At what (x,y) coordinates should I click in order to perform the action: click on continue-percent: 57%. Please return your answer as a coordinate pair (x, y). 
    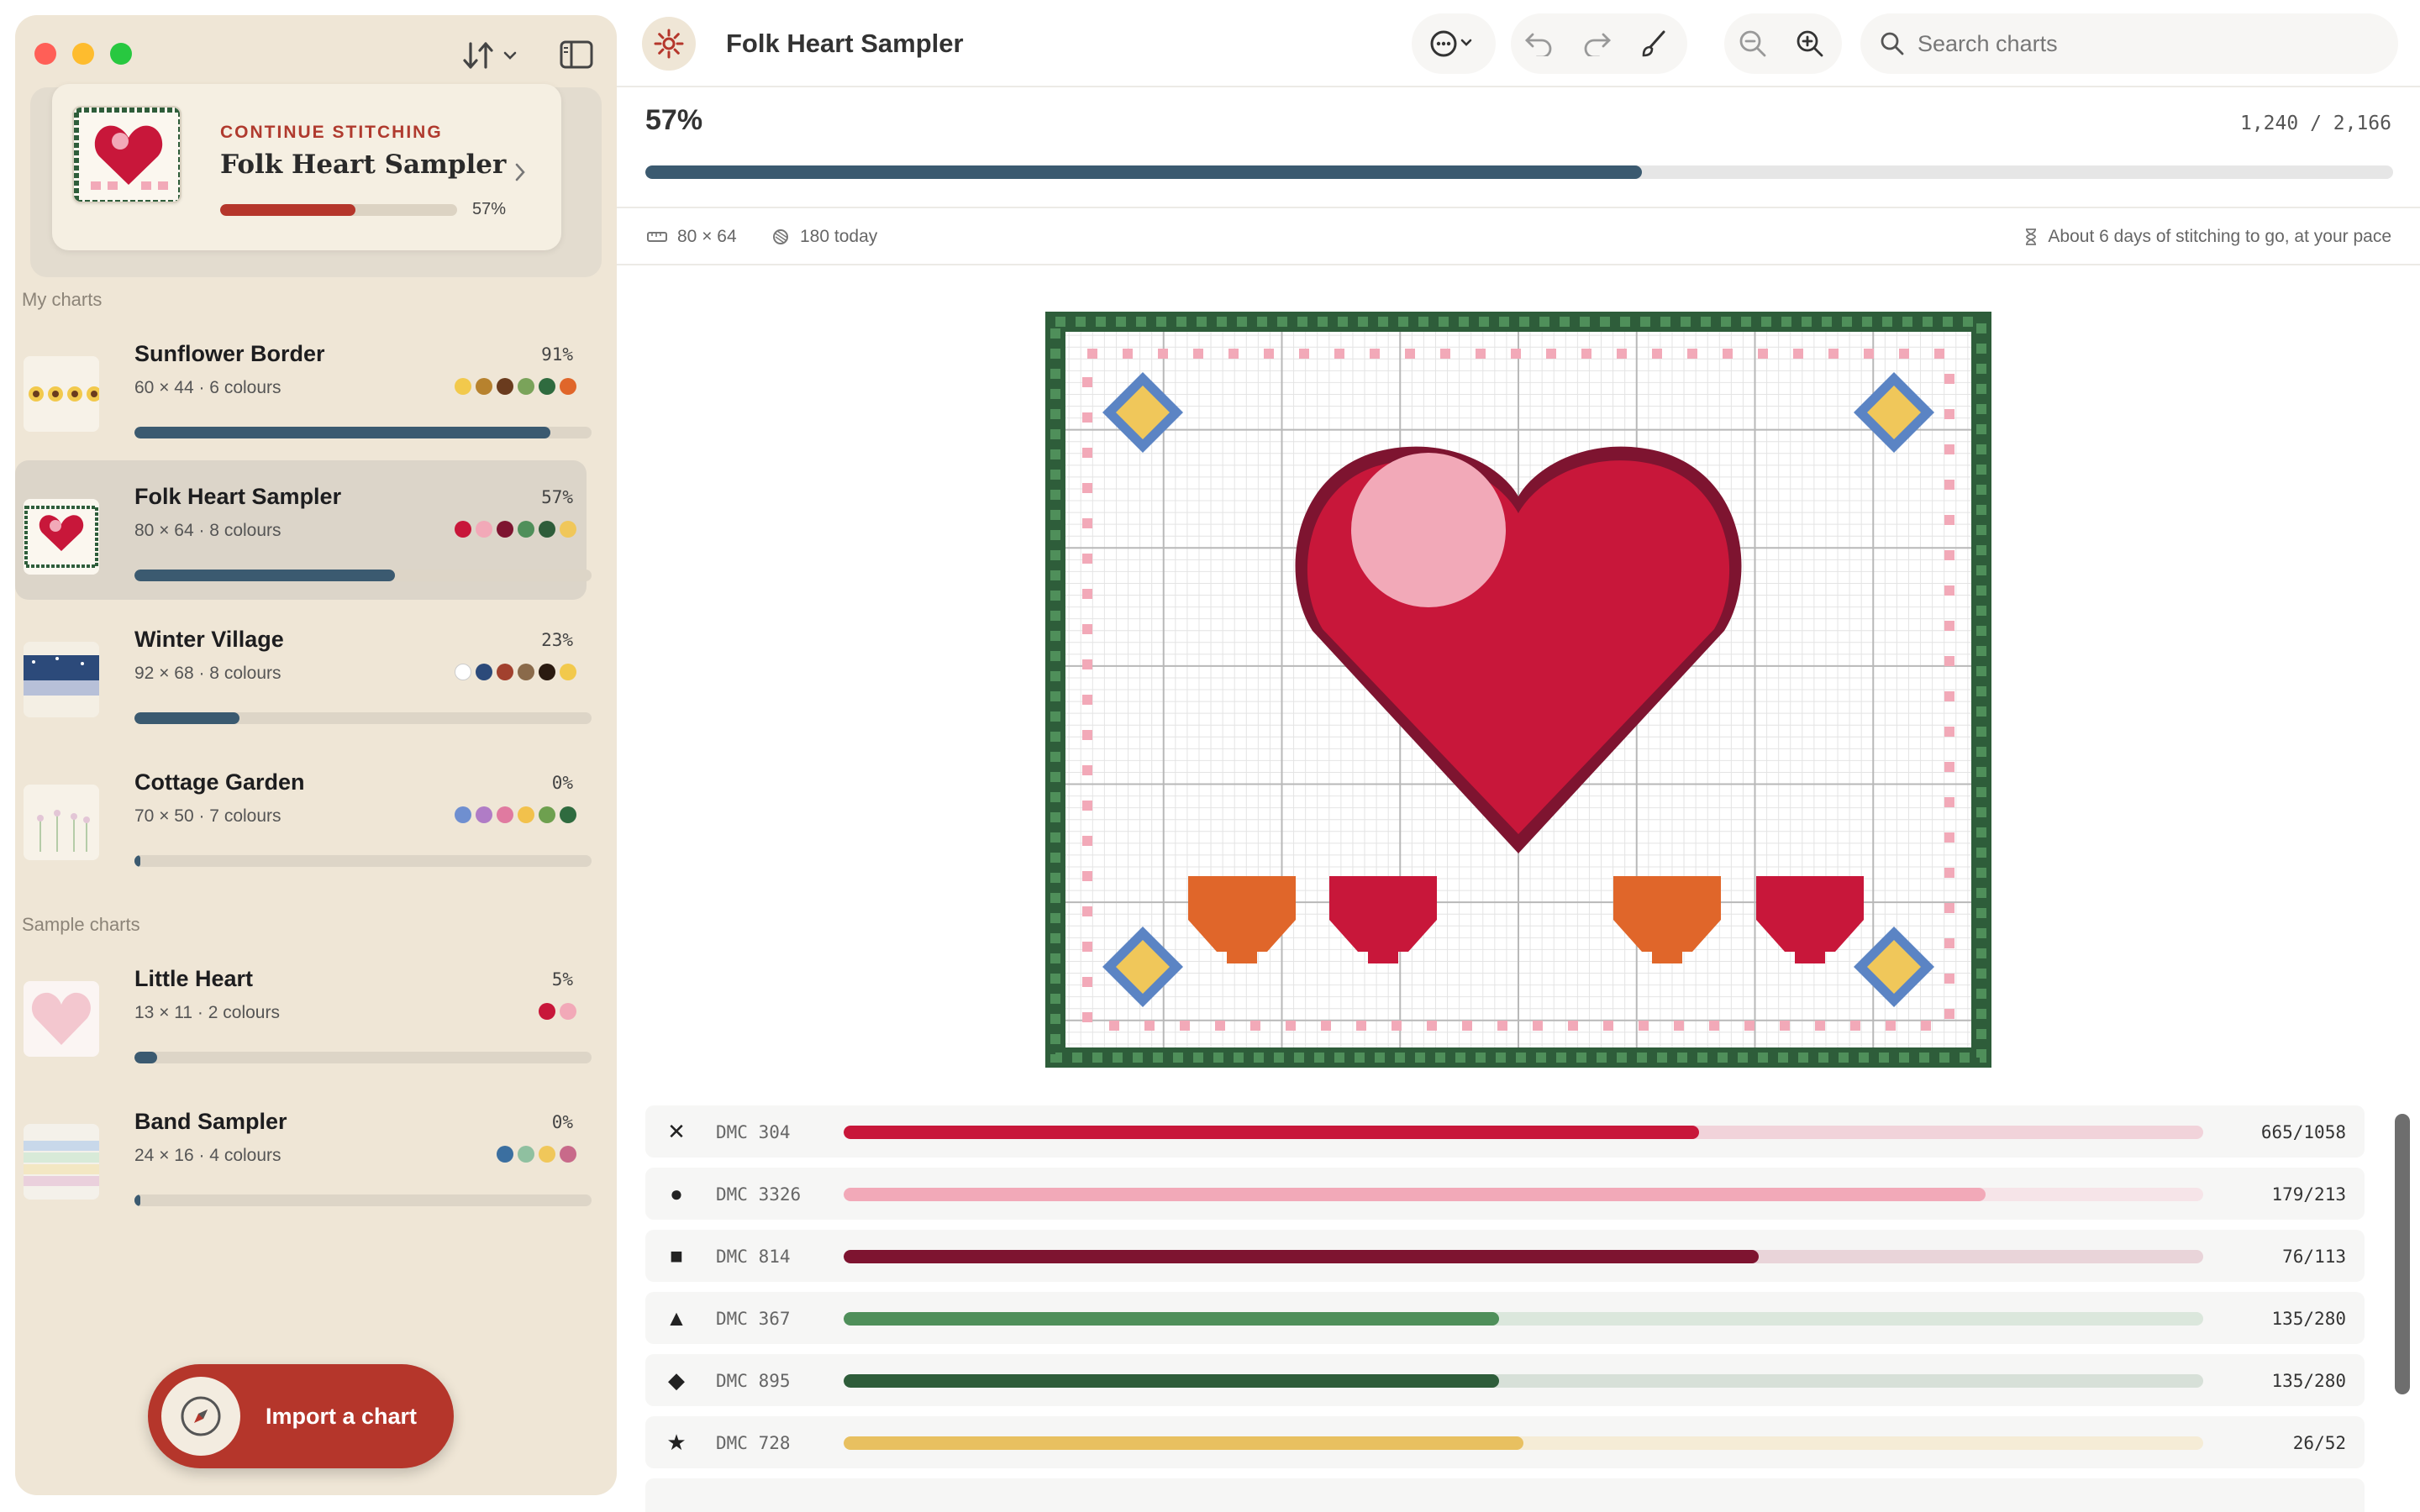
    Looking at the image, I should click on (490, 209).